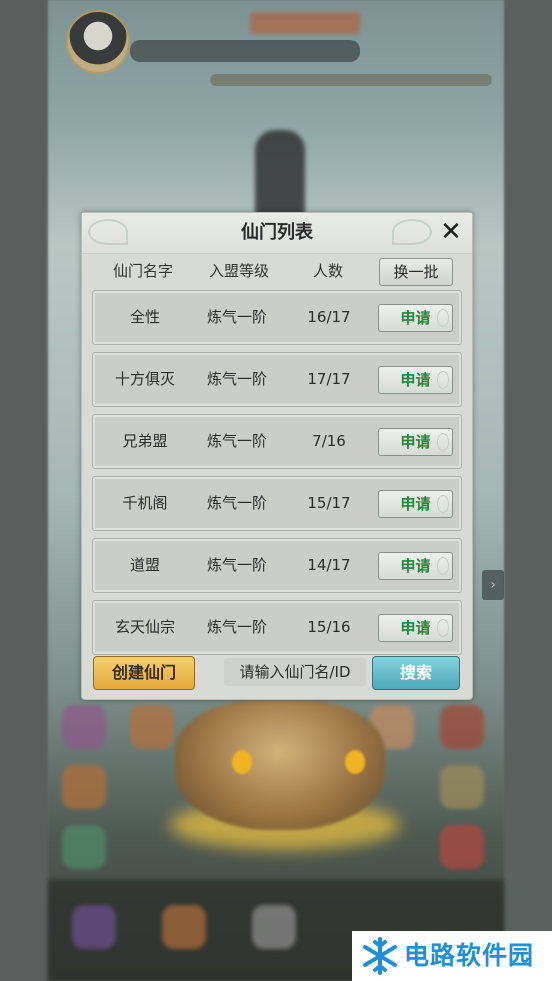 This screenshot has height=981, width=552. Describe the element at coordinates (351, 80) in the screenshot. I see `experience-bar` at that location.